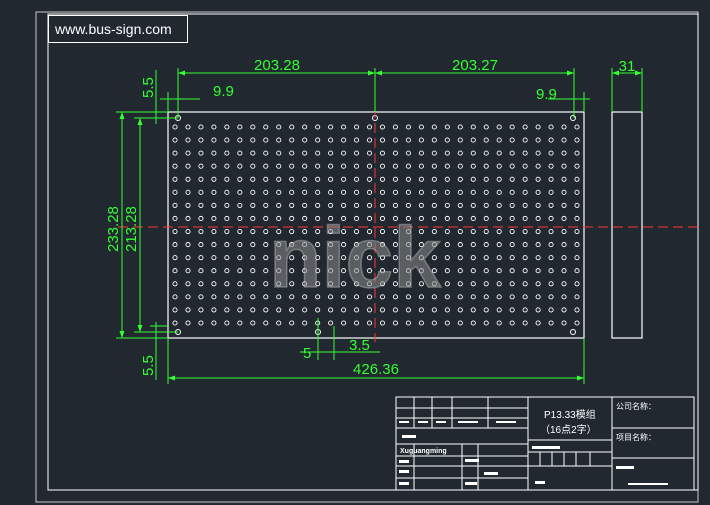 This screenshot has width=710, height=505. I want to click on project-label: 项目名称：, so click(636, 437).